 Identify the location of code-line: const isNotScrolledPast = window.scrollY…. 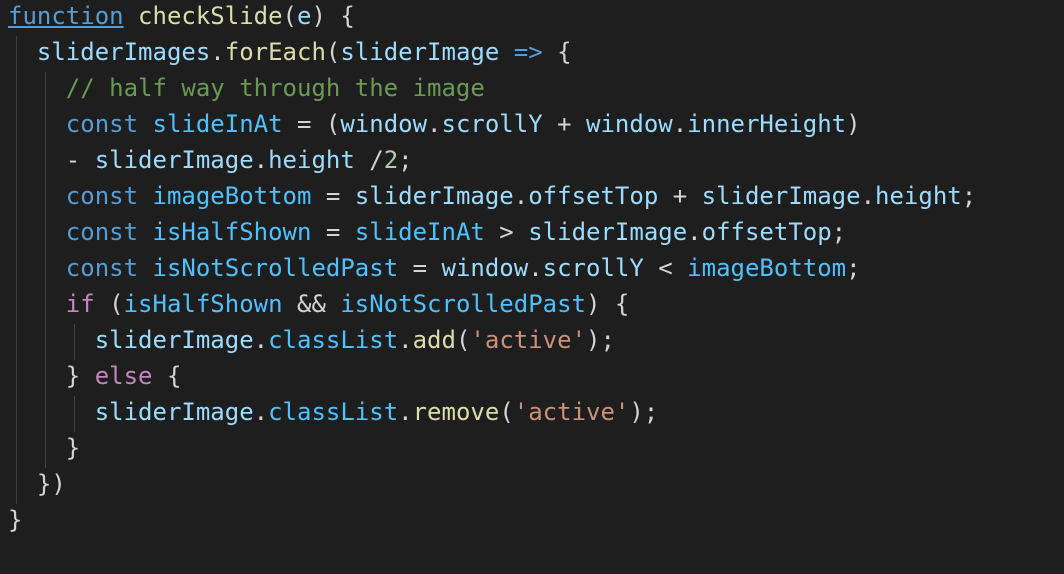
(434, 268).